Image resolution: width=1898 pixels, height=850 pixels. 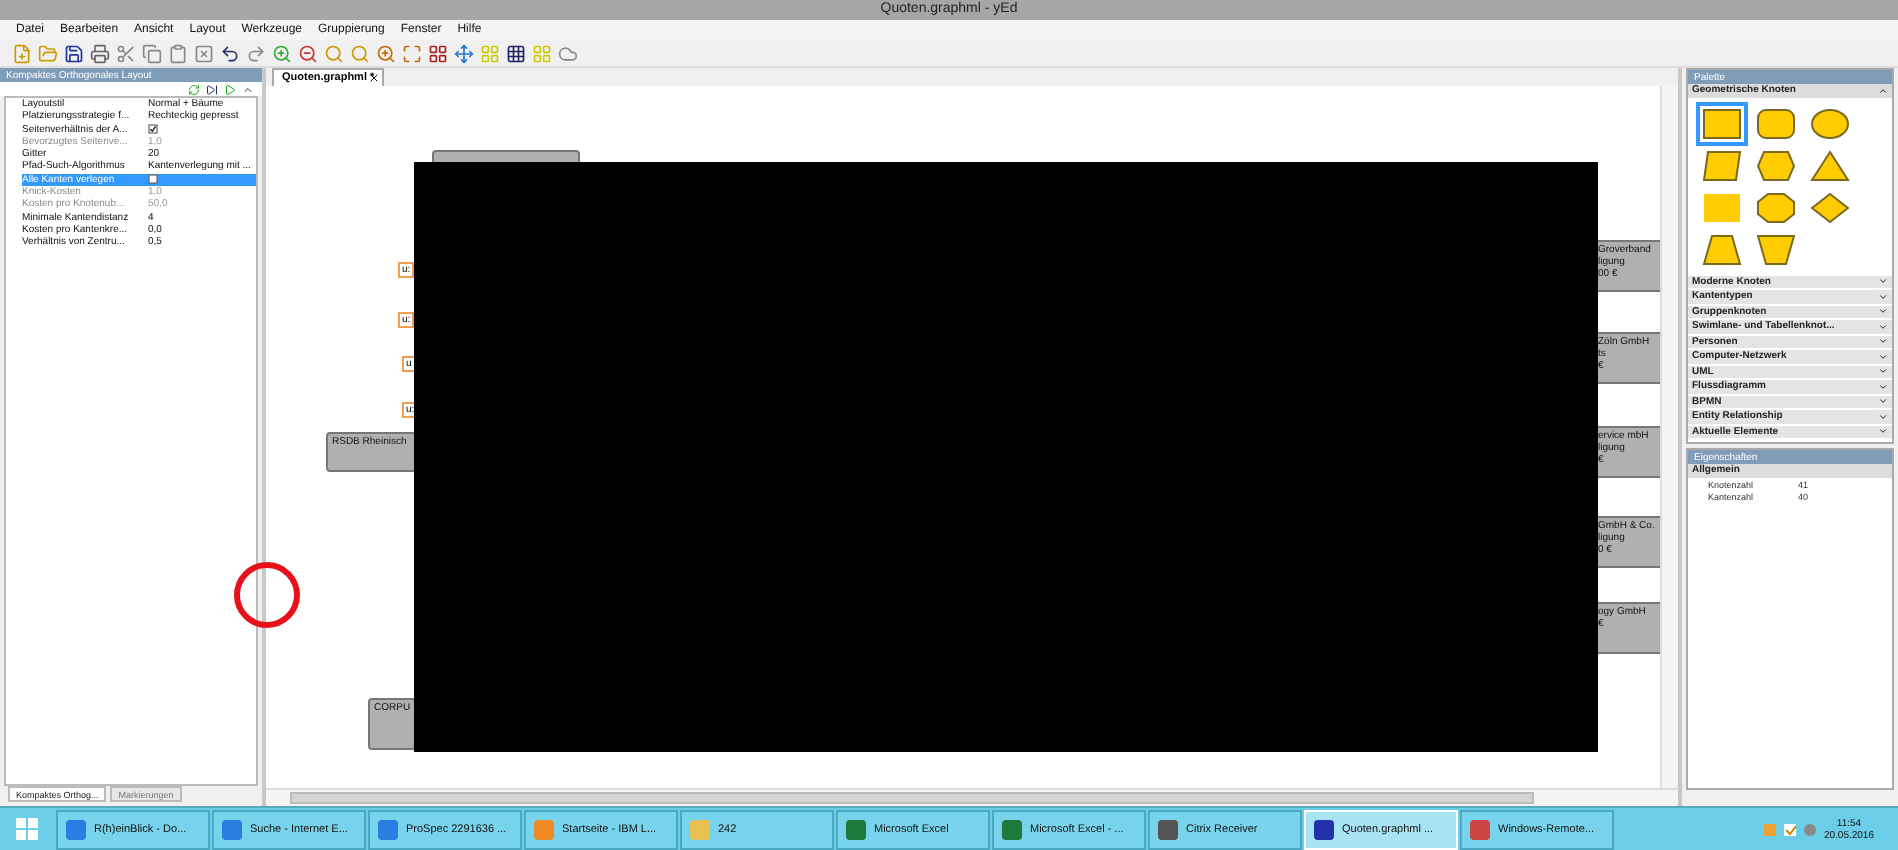 I want to click on save-icon, so click(x=74, y=53).